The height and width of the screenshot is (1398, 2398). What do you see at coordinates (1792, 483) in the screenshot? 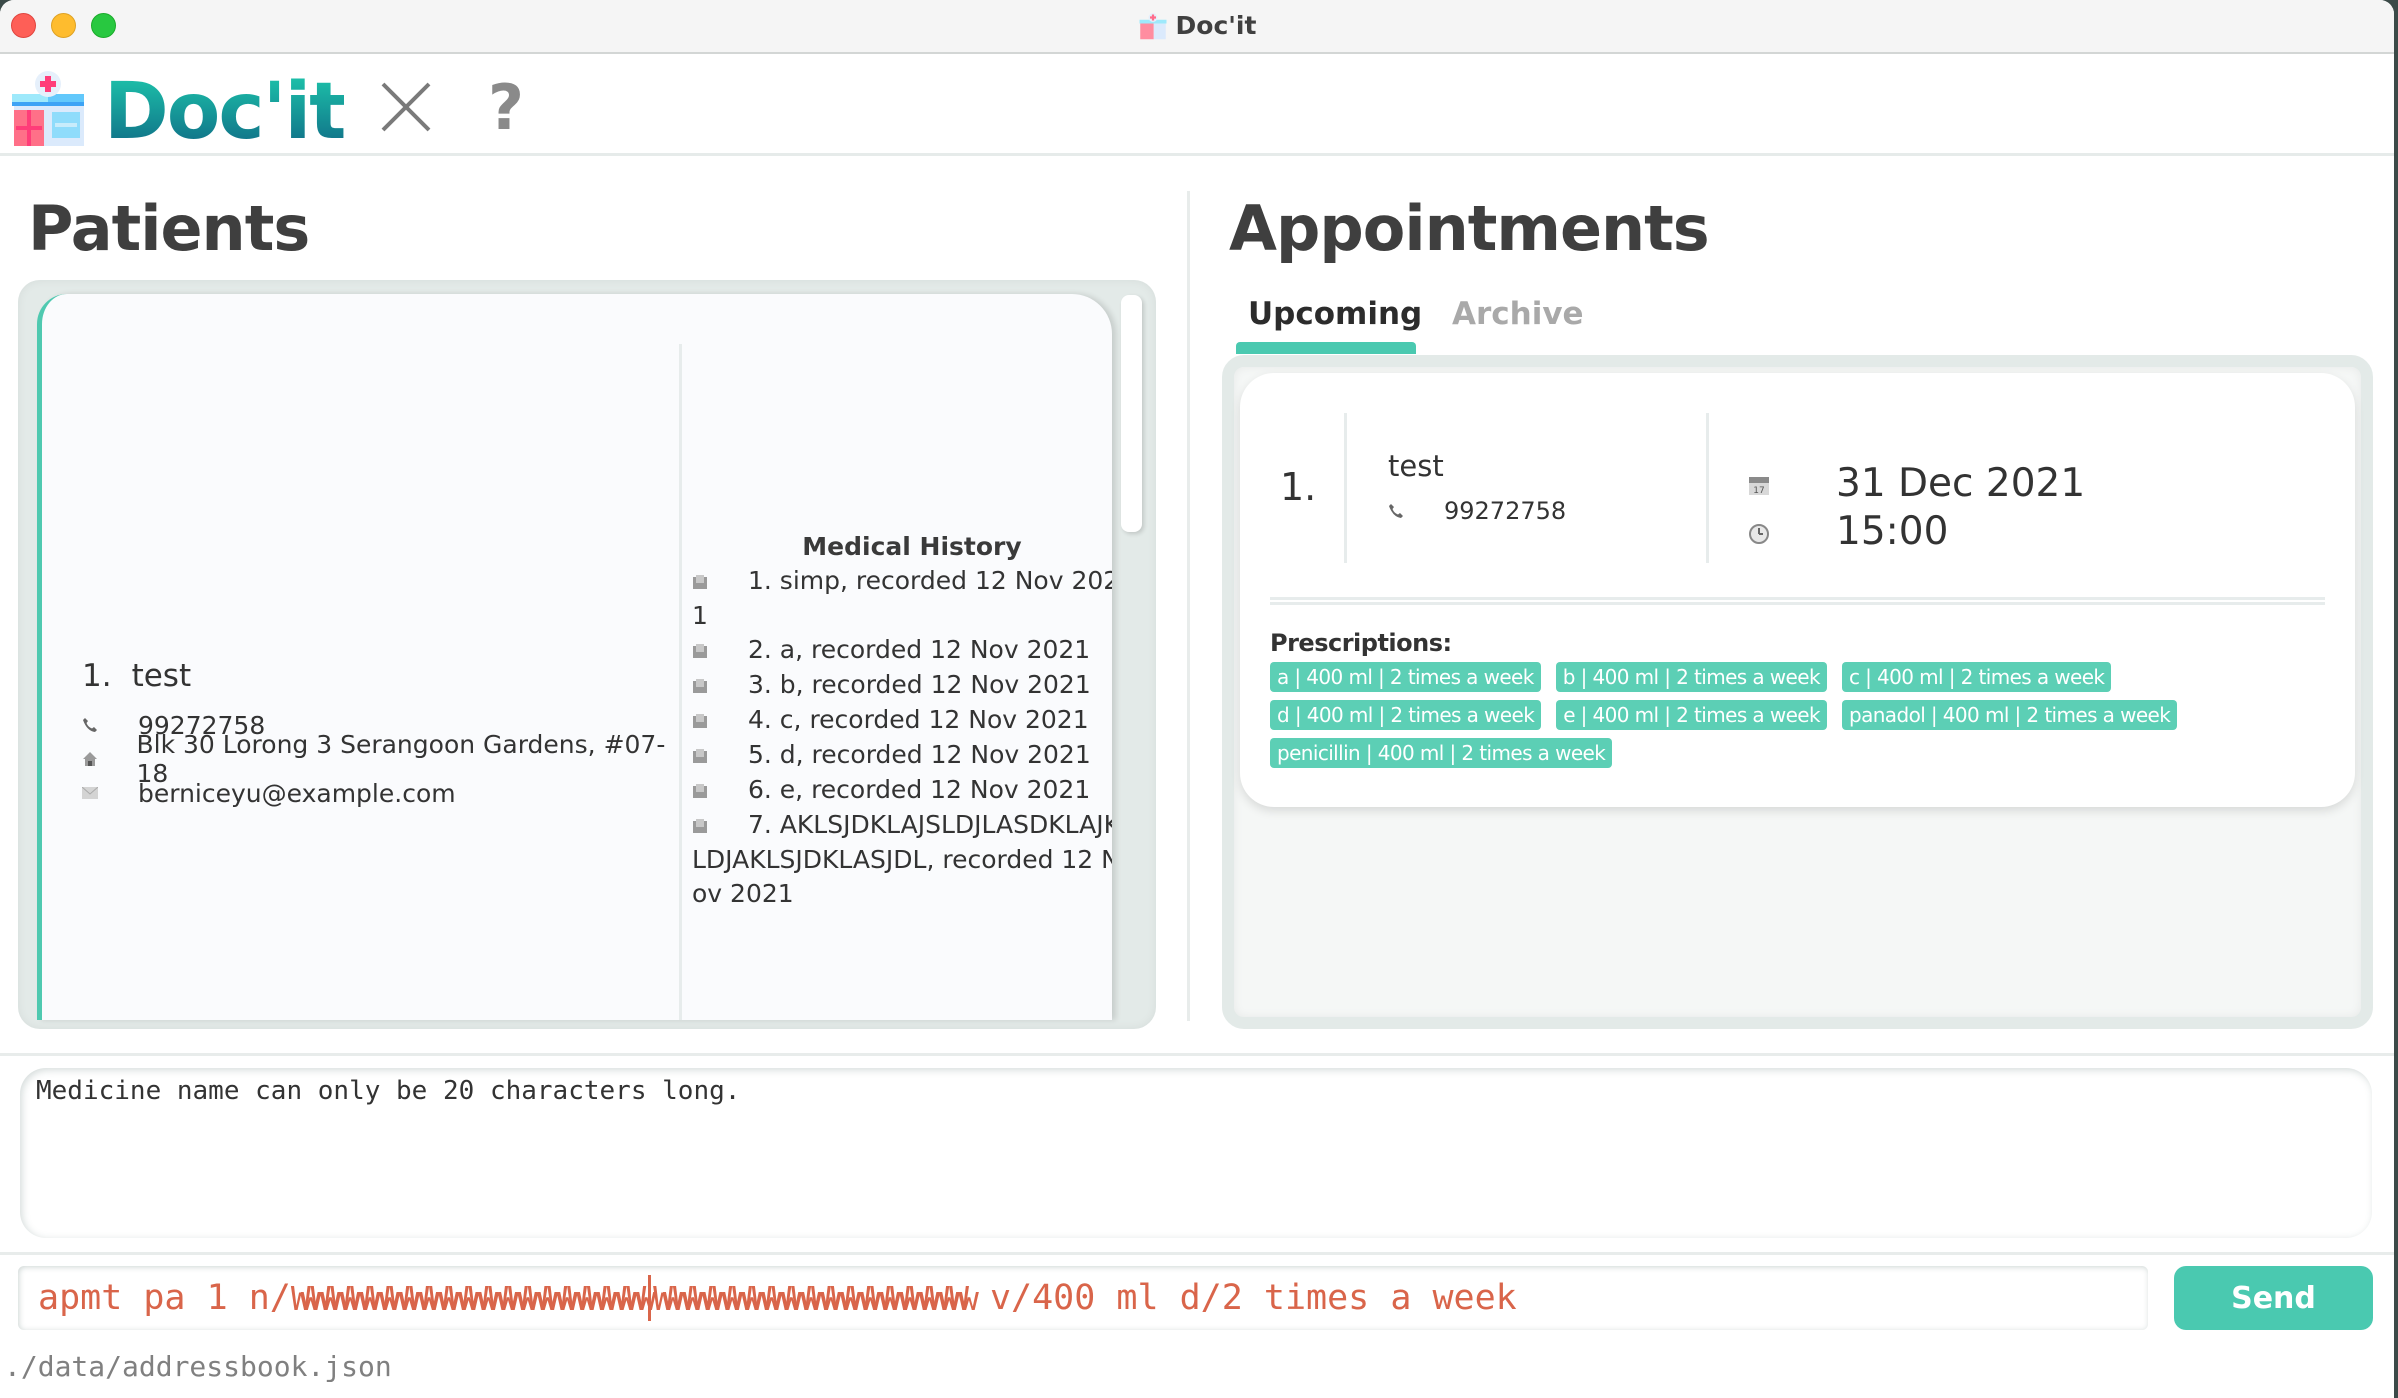
I see `calendar-icon: 17` at bounding box center [1792, 483].